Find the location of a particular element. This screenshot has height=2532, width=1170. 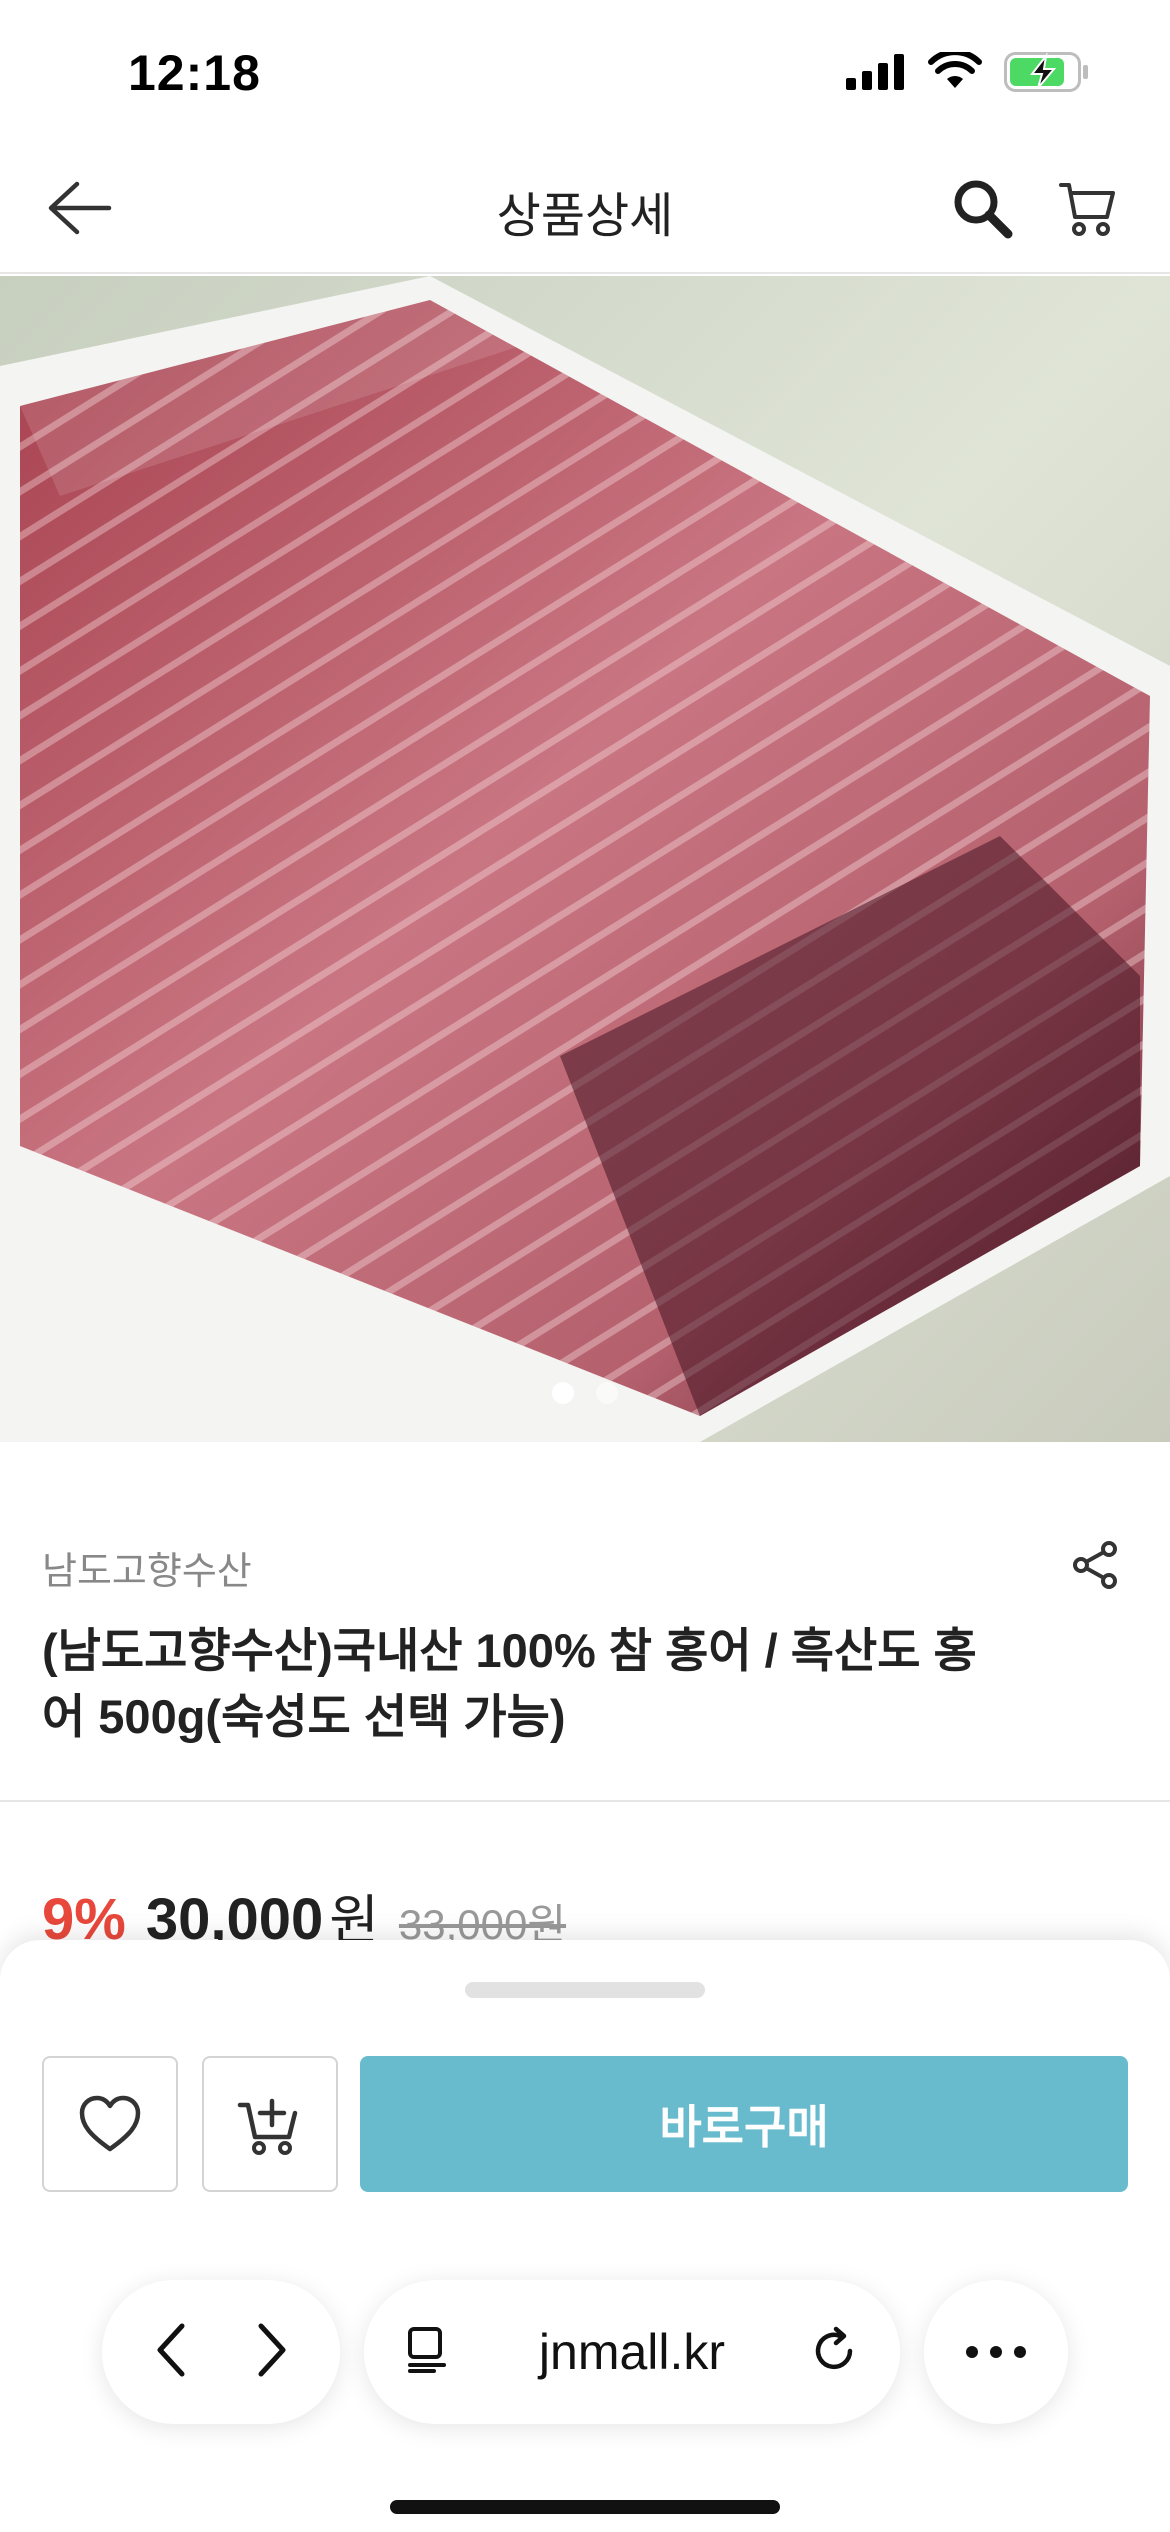

search-button is located at coordinates (982, 208).